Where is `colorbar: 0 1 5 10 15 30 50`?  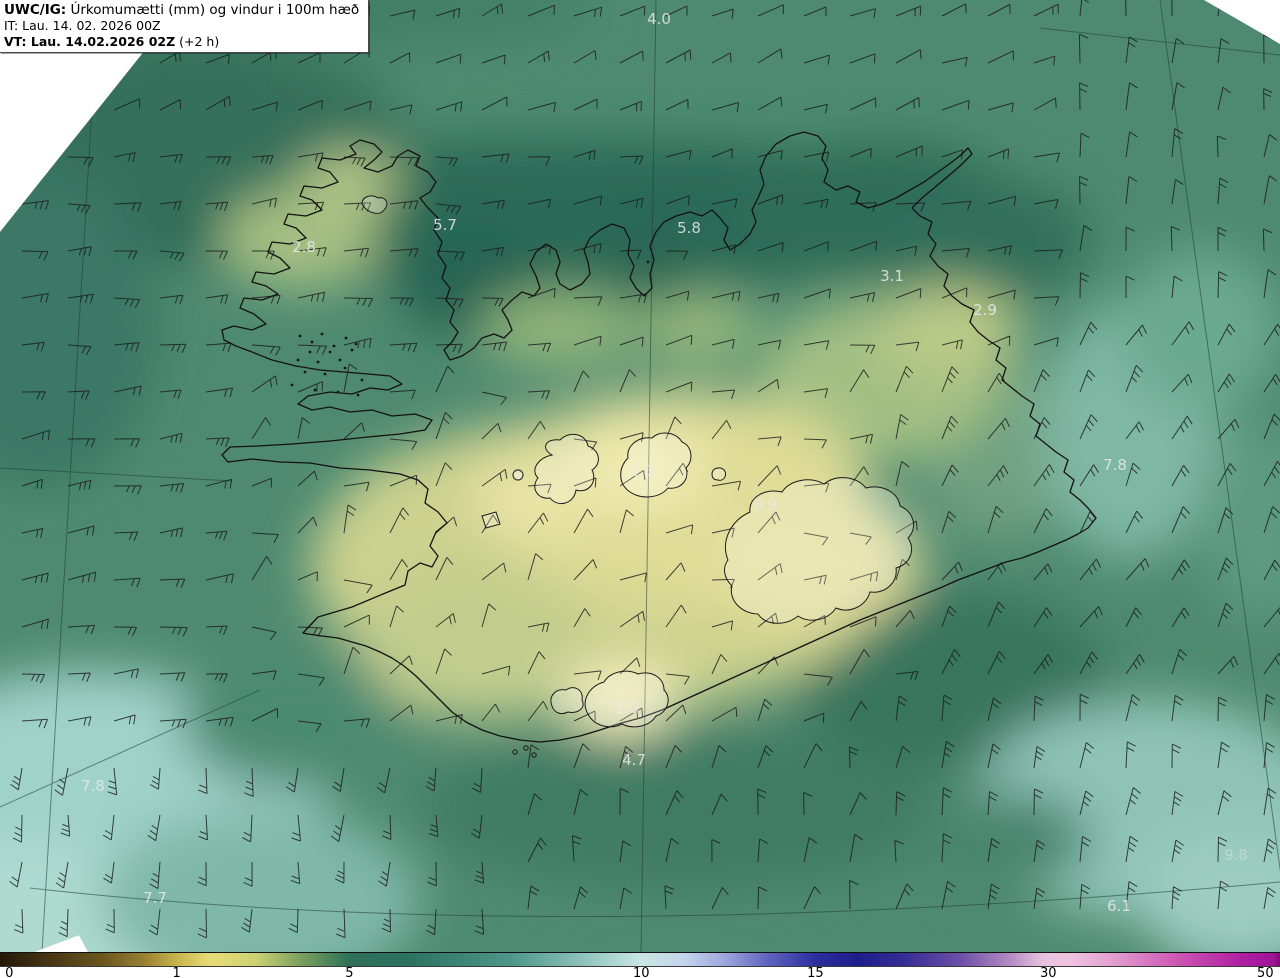 colorbar: 0 1 5 10 15 30 50 is located at coordinates (640, 965).